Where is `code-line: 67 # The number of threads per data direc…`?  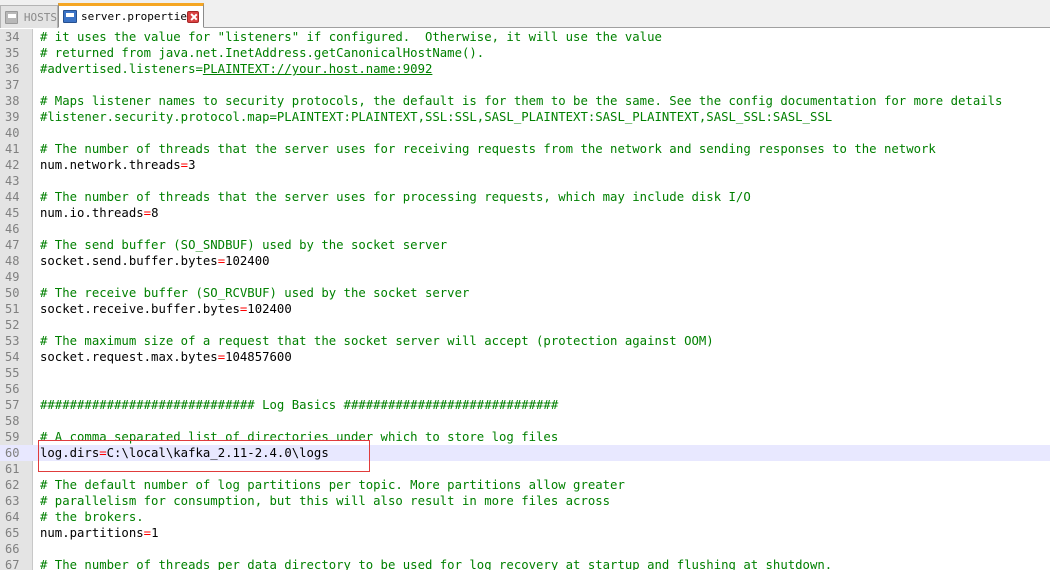
code-line: 67 # The number of threads per data direc… is located at coordinates (525, 563).